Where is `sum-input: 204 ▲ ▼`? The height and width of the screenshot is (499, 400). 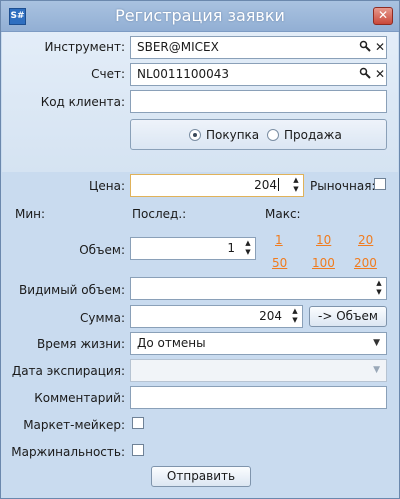
sum-input: 204 ▲ ▼ is located at coordinates (216, 316).